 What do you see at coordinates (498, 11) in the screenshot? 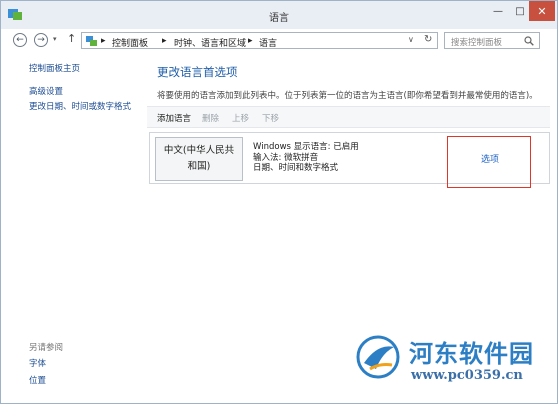
I see `minimize-button: —` at bounding box center [498, 11].